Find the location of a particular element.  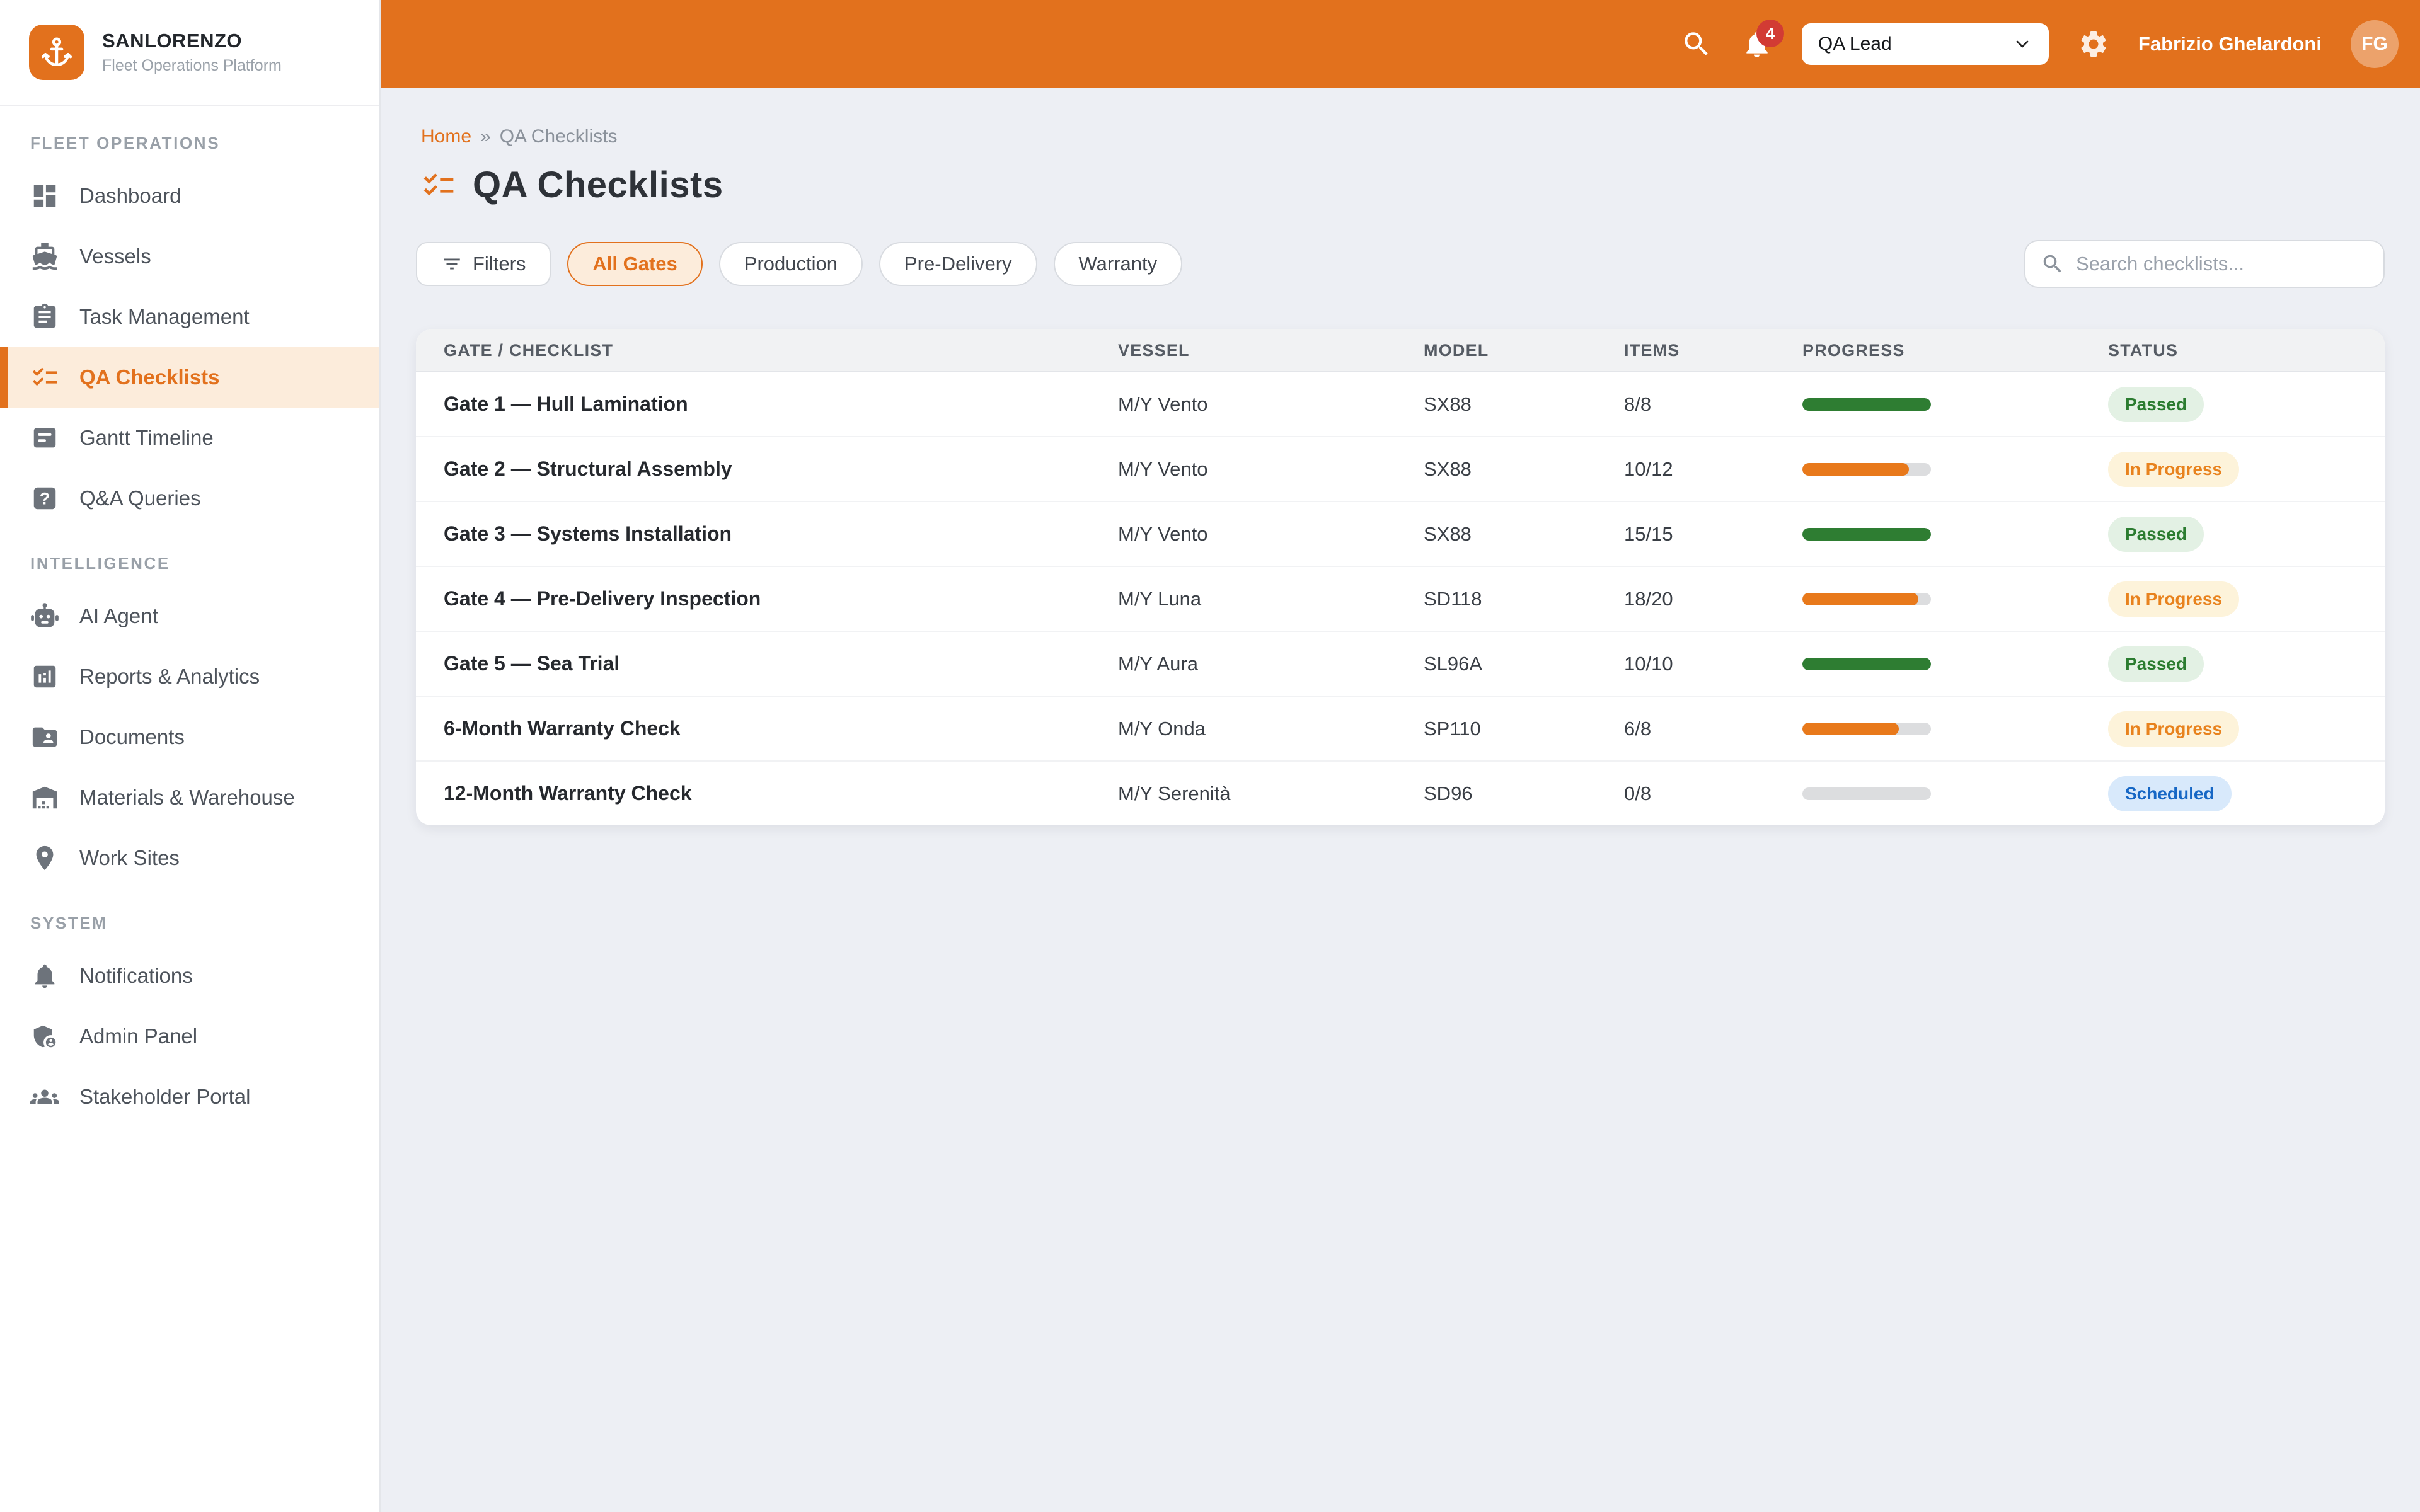

sidebar-item-documents: Documents is located at coordinates (190, 737).